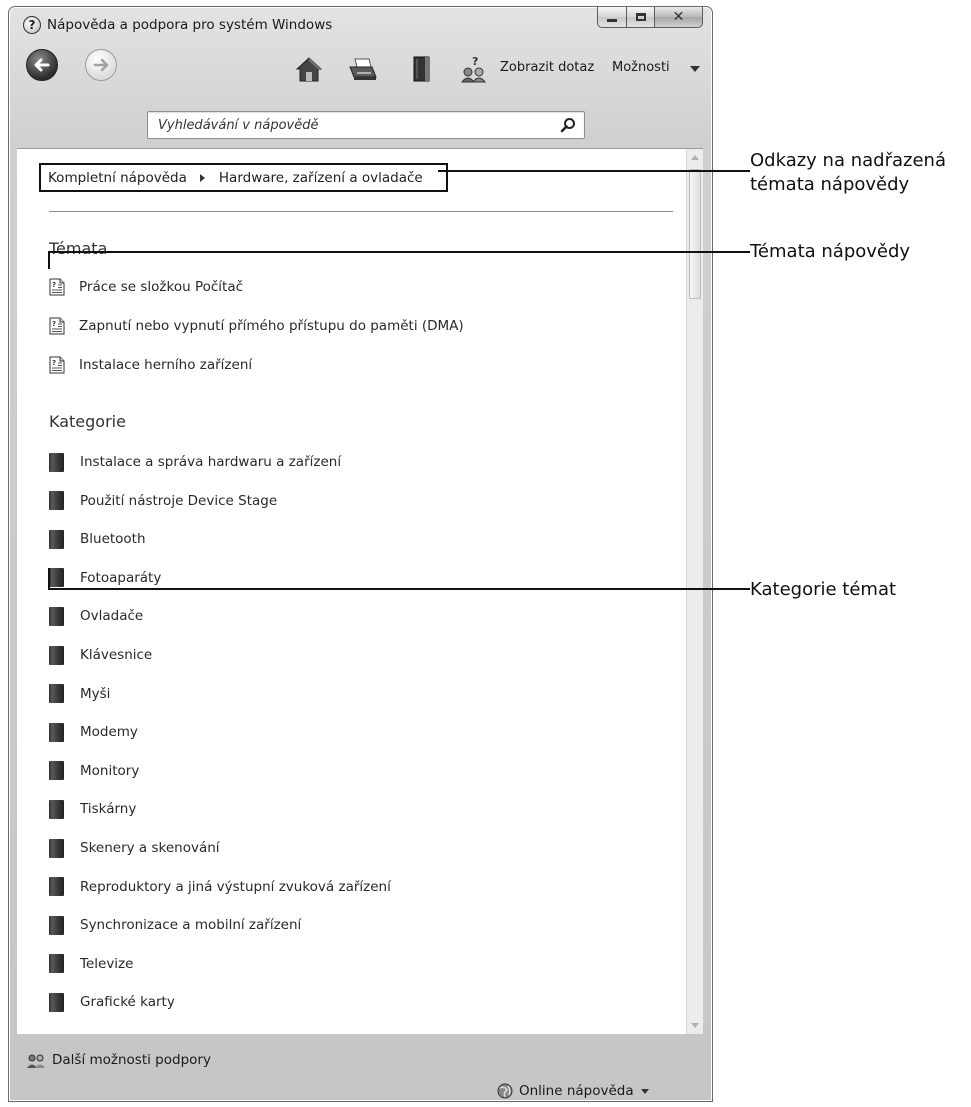  What do you see at coordinates (87, 421) in the screenshot?
I see `categories-heading: Kategorie` at bounding box center [87, 421].